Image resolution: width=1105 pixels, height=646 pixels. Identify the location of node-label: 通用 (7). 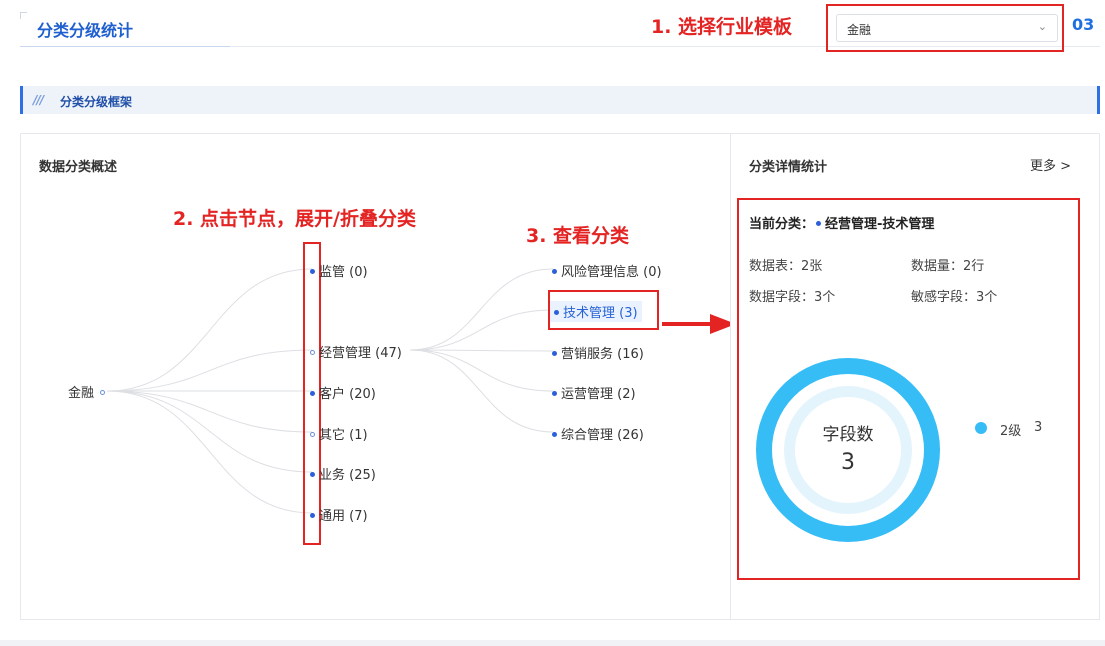
(343, 516).